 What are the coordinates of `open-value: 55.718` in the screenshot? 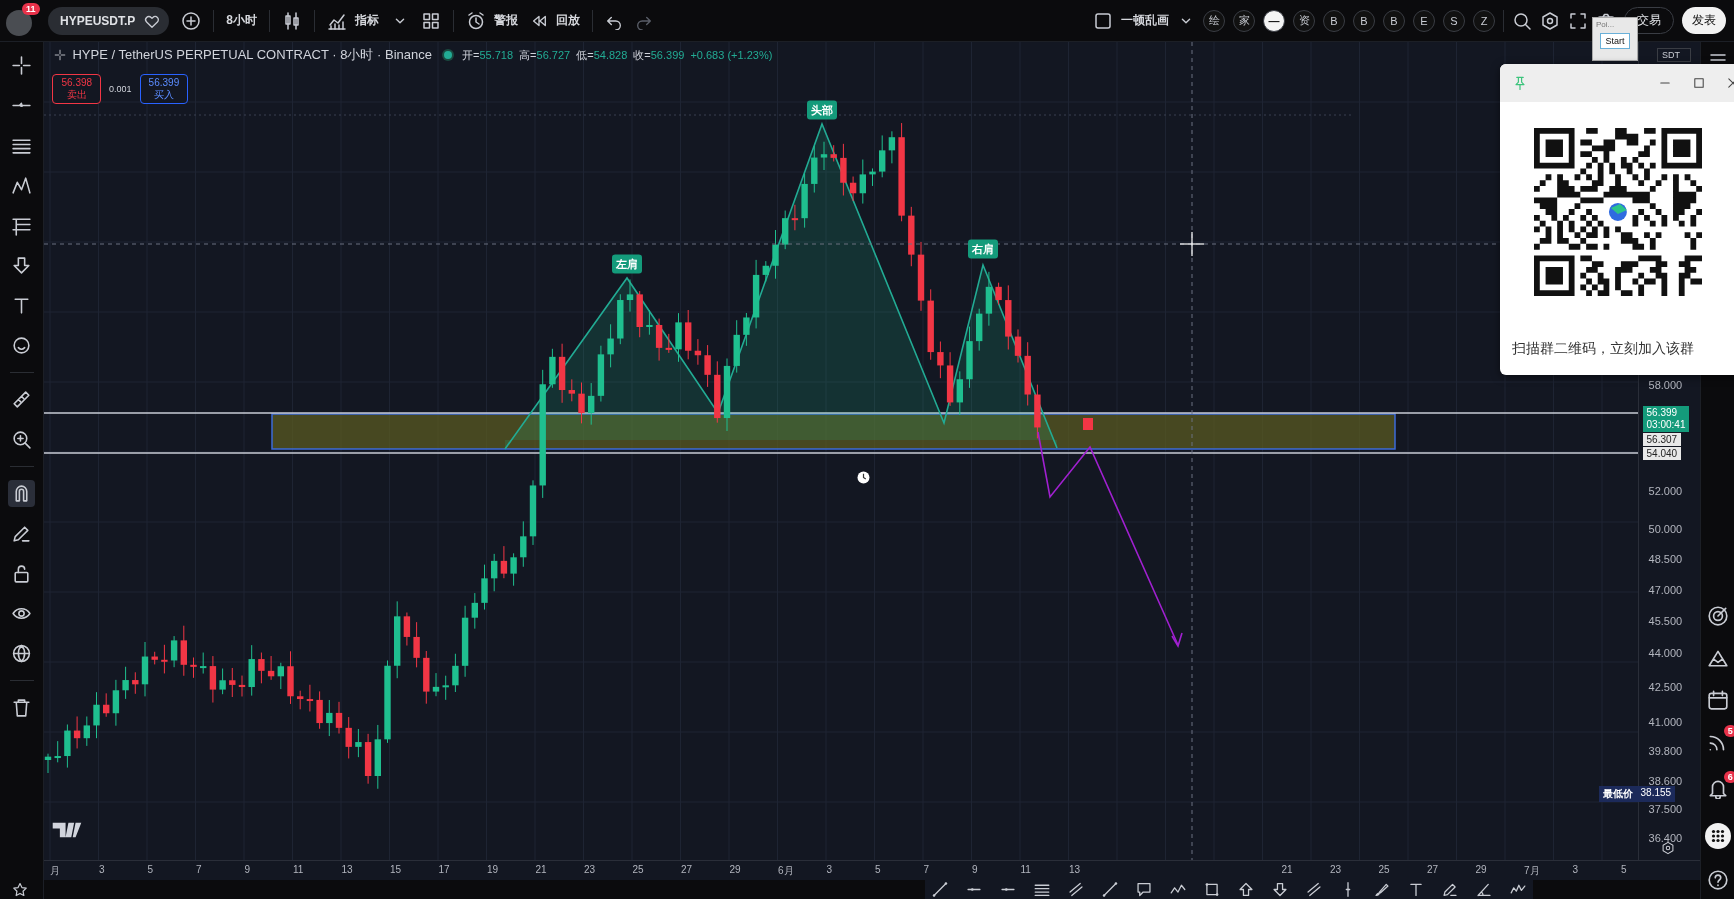 It's located at (496, 55).